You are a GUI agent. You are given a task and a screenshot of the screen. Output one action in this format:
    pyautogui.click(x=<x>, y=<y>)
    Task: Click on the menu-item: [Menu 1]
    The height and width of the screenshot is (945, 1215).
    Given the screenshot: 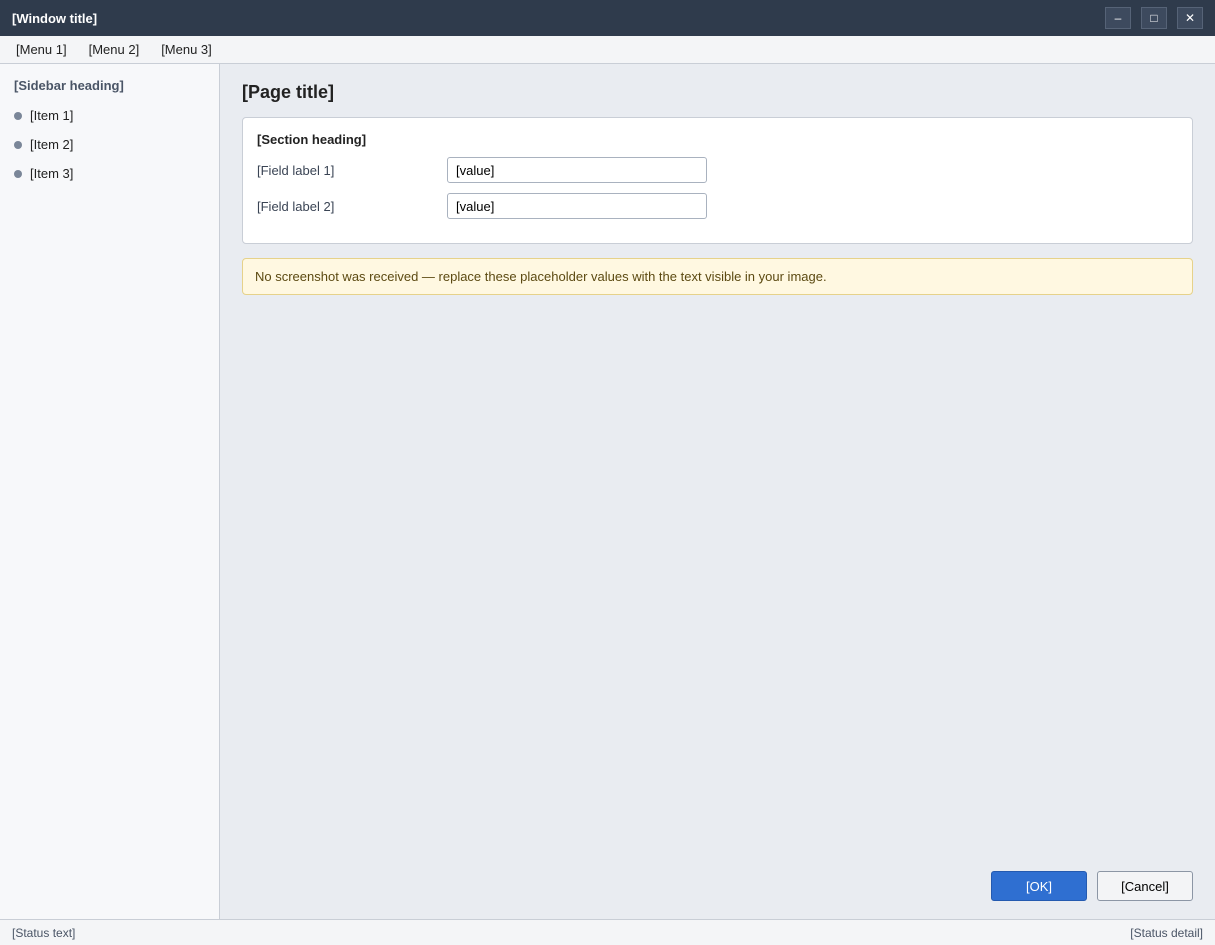 What is the action you would take?
    pyautogui.click(x=41, y=49)
    